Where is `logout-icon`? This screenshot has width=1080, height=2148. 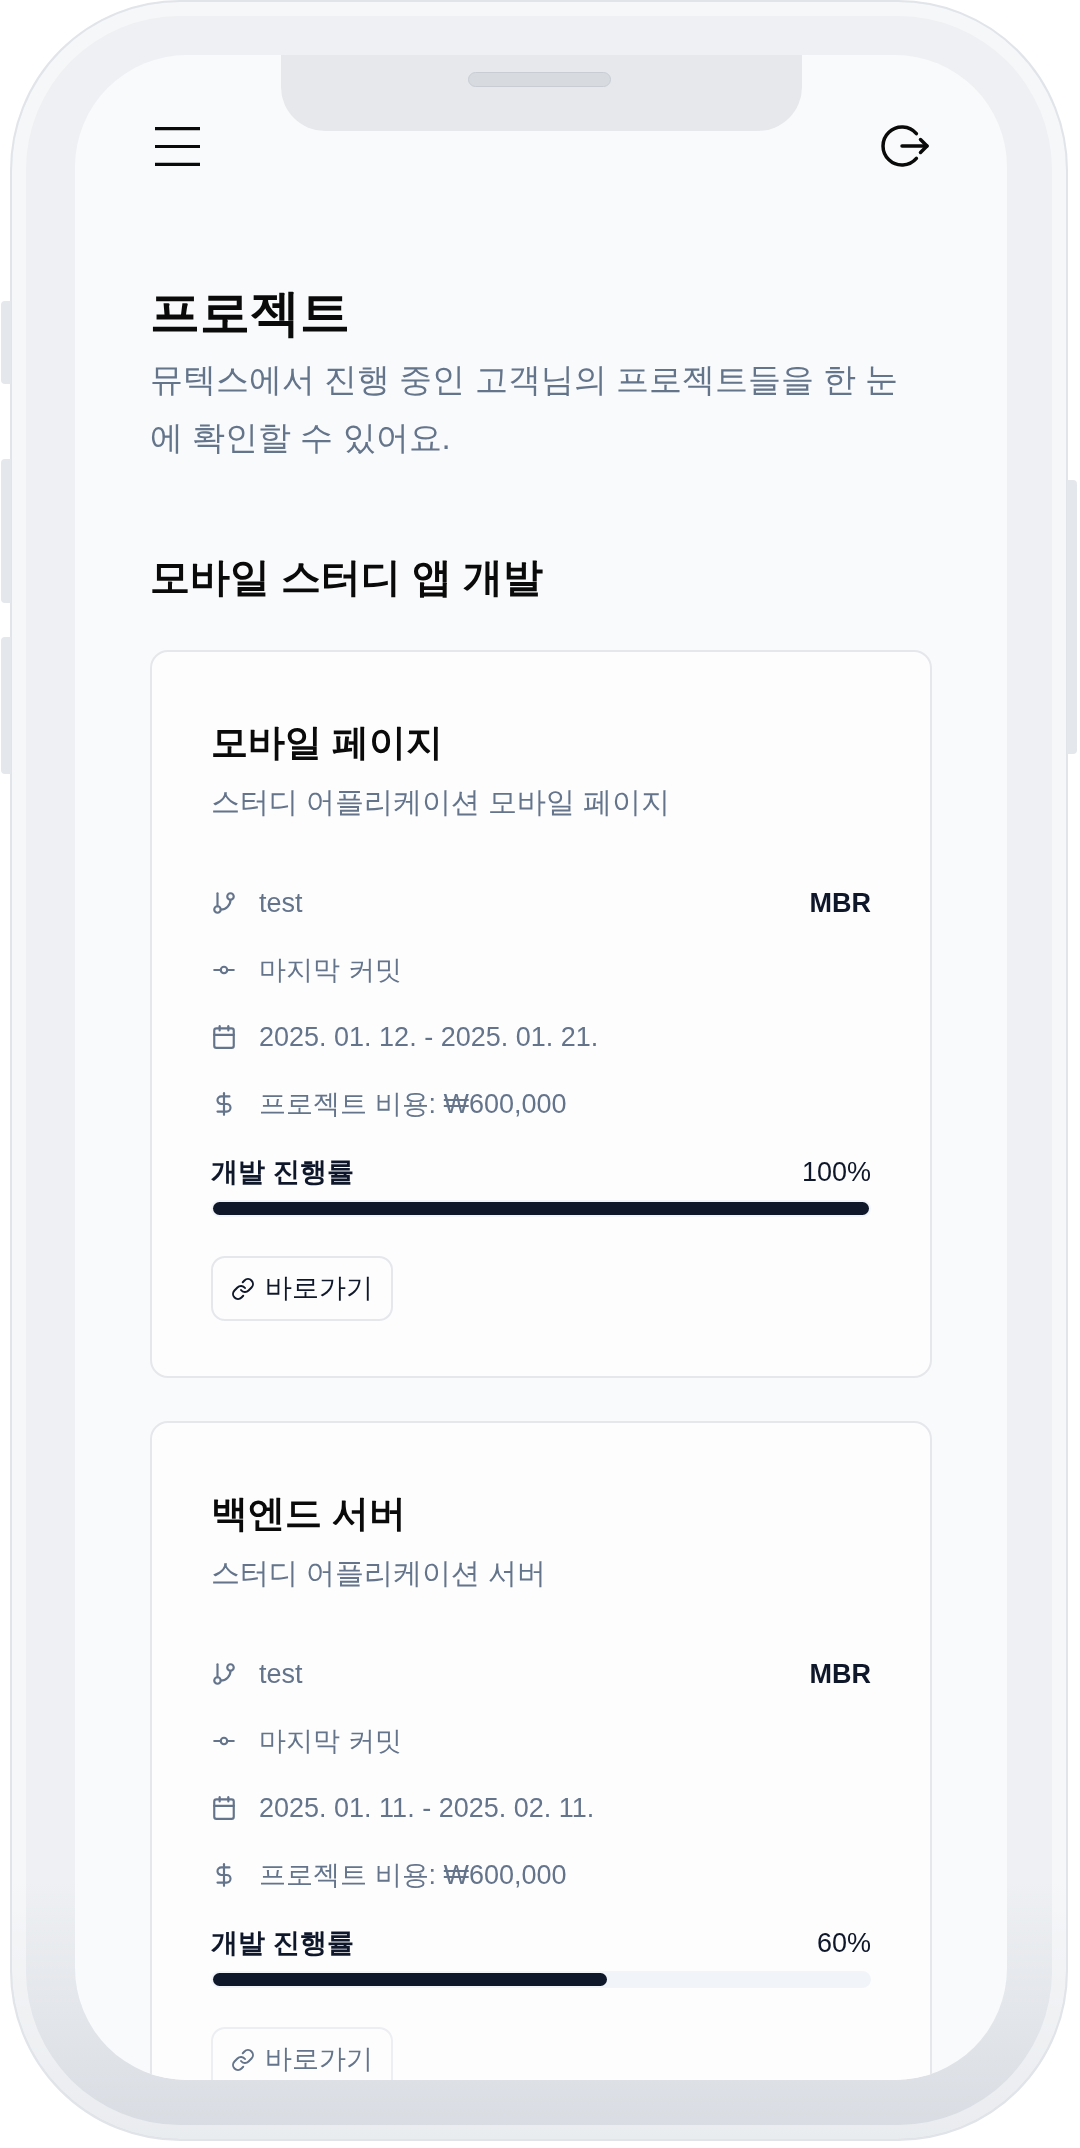
logout-icon is located at coordinates (905, 146).